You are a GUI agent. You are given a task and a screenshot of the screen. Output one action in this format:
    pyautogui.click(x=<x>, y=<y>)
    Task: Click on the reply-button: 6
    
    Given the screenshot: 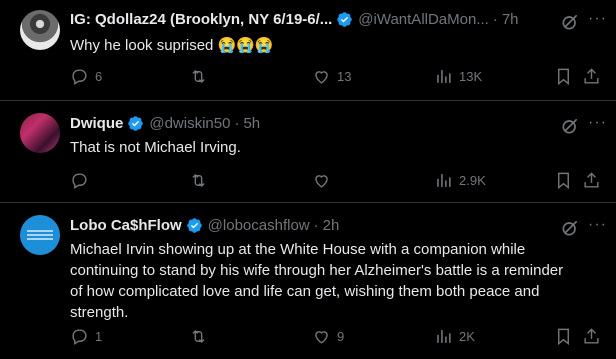 What is the action you would take?
    pyautogui.click(x=86, y=76)
    